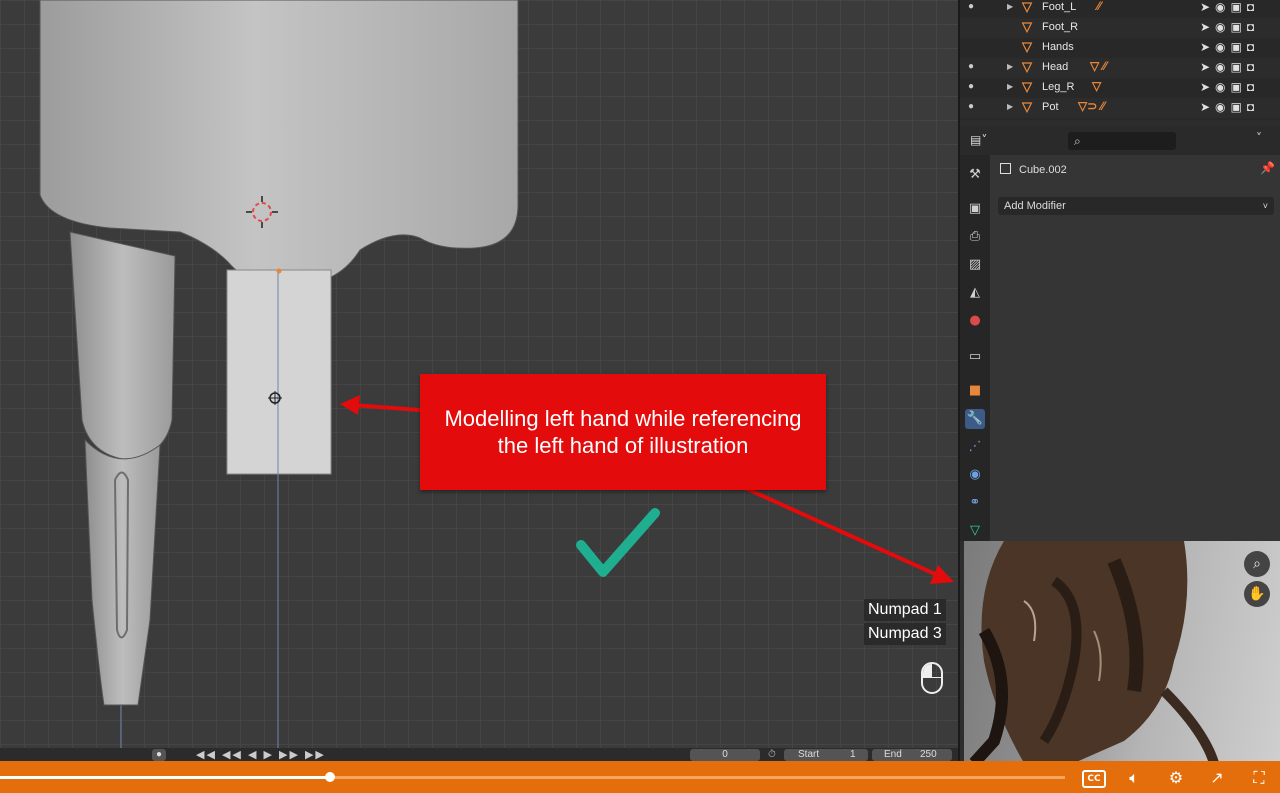 The height and width of the screenshot is (793, 1280). What do you see at coordinates (975, 175) in the screenshot?
I see `tool-tab-icon: ⚒` at bounding box center [975, 175].